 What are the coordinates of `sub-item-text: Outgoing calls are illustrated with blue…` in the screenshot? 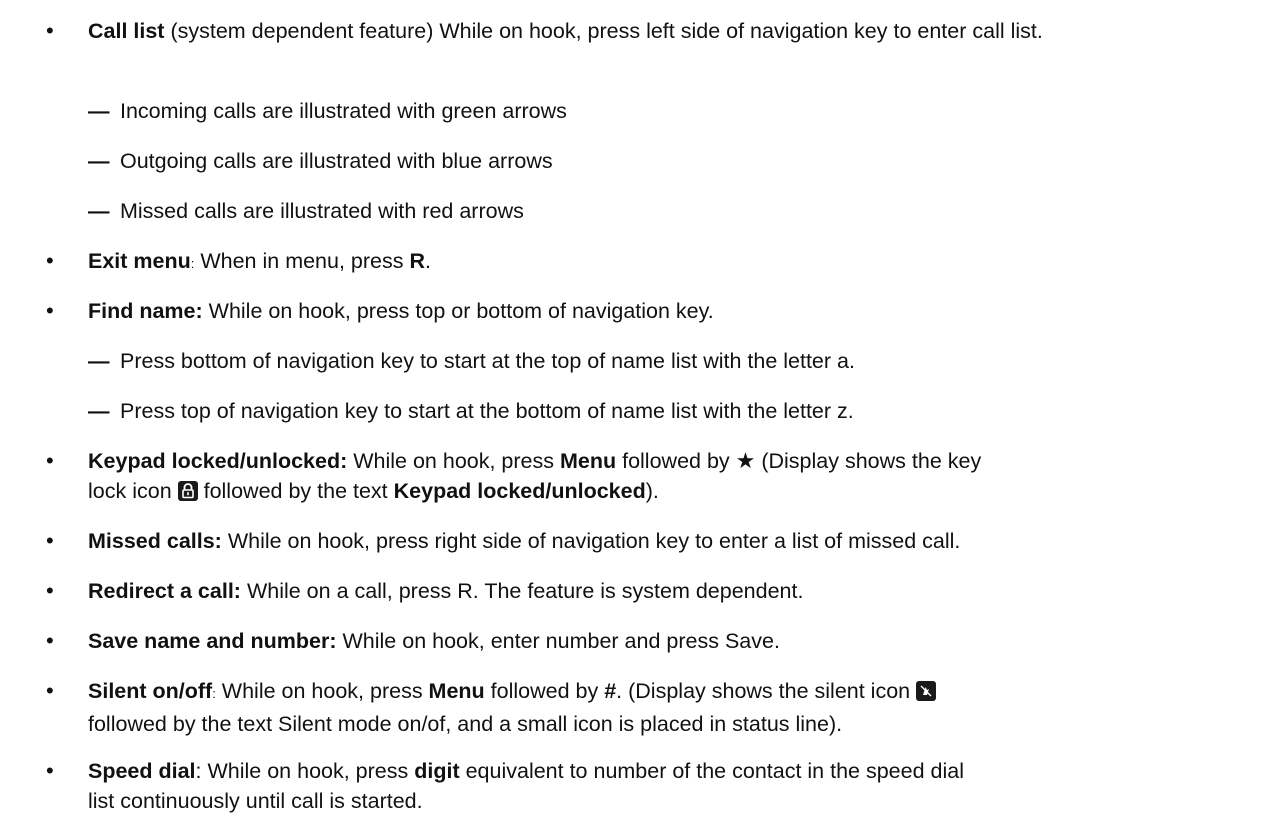 It's located at (336, 161).